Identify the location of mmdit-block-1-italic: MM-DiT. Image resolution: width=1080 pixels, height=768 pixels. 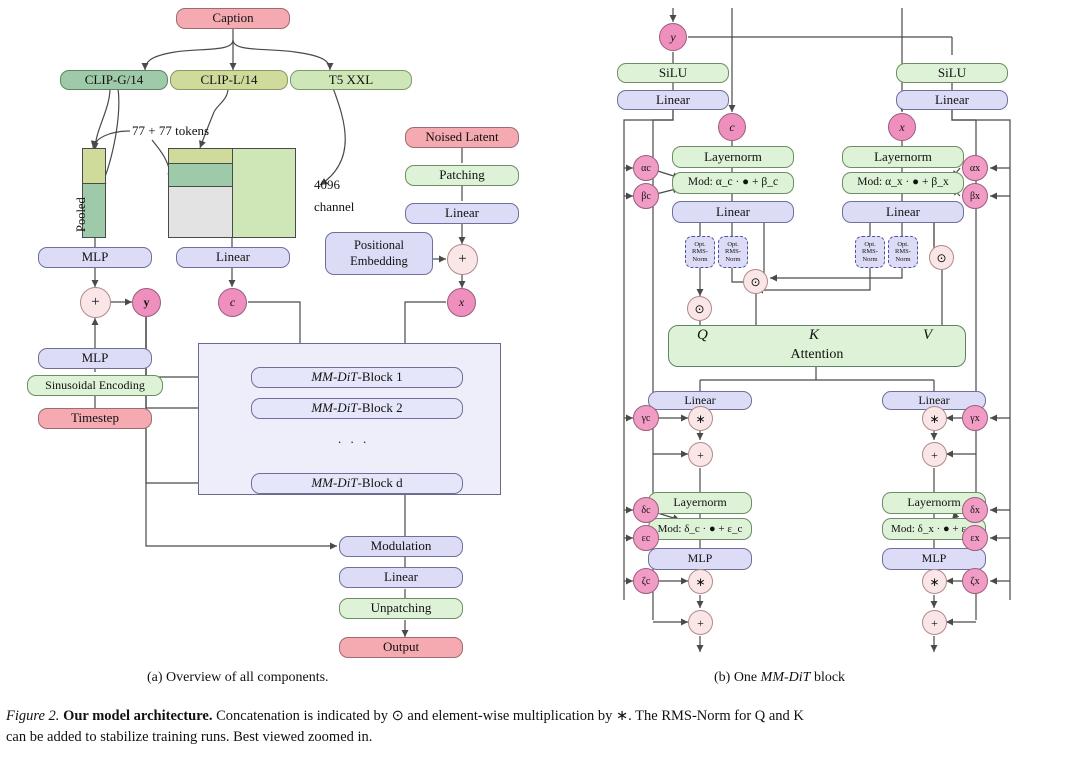
(334, 377).